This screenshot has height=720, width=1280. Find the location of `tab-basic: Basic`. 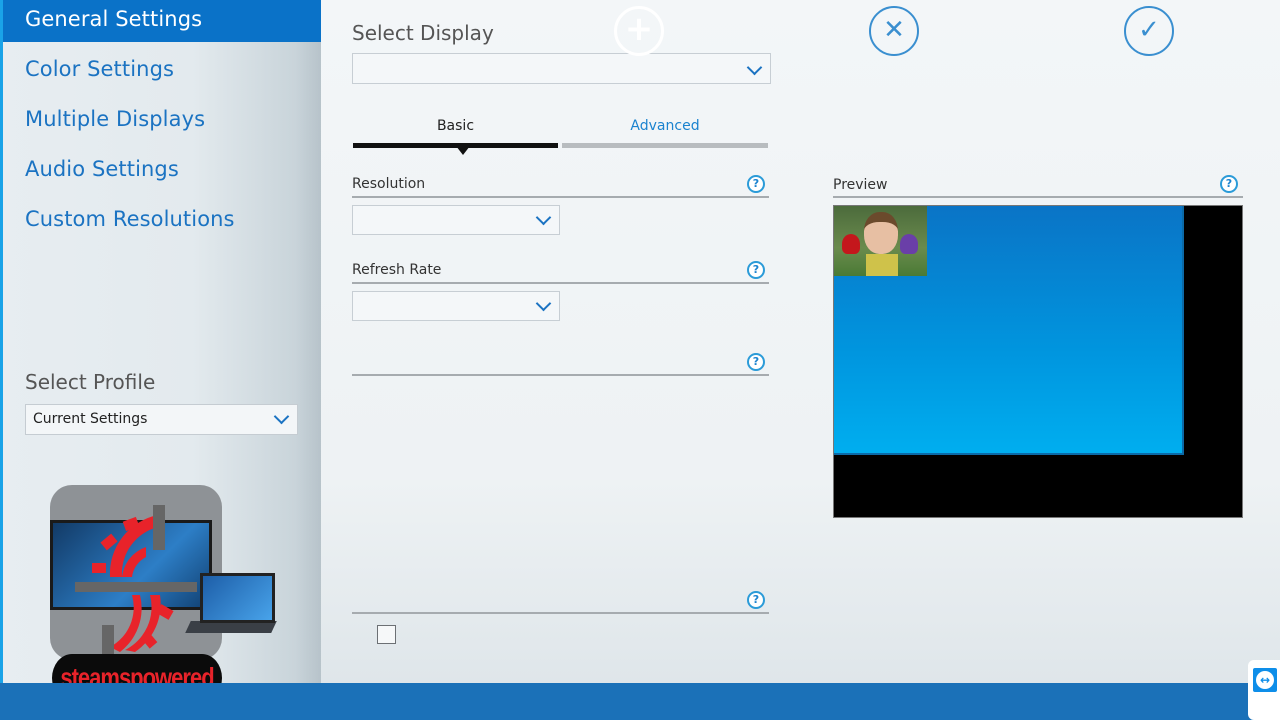

tab-basic: Basic is located at coordinates (455, 133).